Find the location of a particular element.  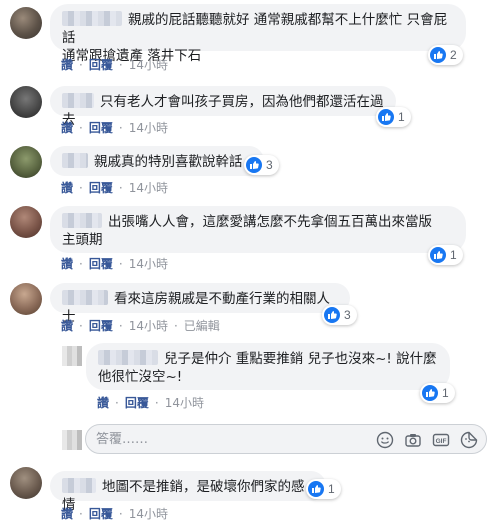

comment-text-line1: 親戚真的特別喜歡說幹話 is located at coordinates (168, 162).